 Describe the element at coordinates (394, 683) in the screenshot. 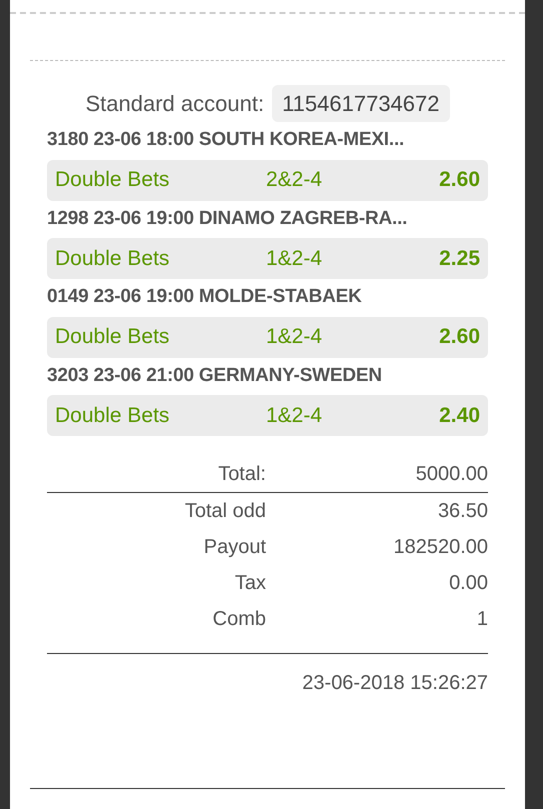

I see `timestamp: 23-06-2018 15:26:27` at that location.